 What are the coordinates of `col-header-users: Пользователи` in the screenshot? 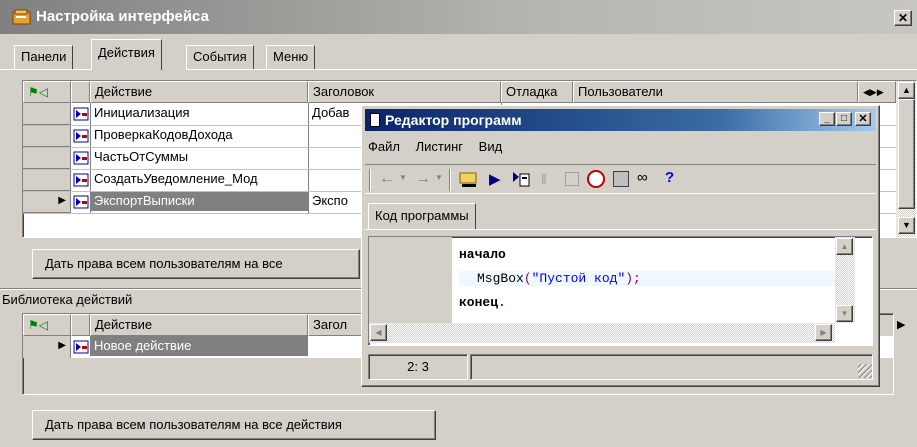 It's located at (715, 92).